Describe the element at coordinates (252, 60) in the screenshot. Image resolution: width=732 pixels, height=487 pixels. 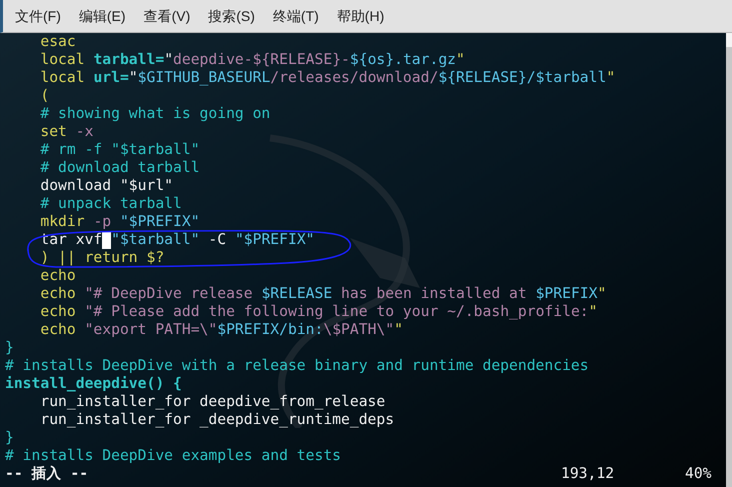
I see `code-line: local tarball="deepdive-${RELEASE}-${os}.tar.gz"` at that location.